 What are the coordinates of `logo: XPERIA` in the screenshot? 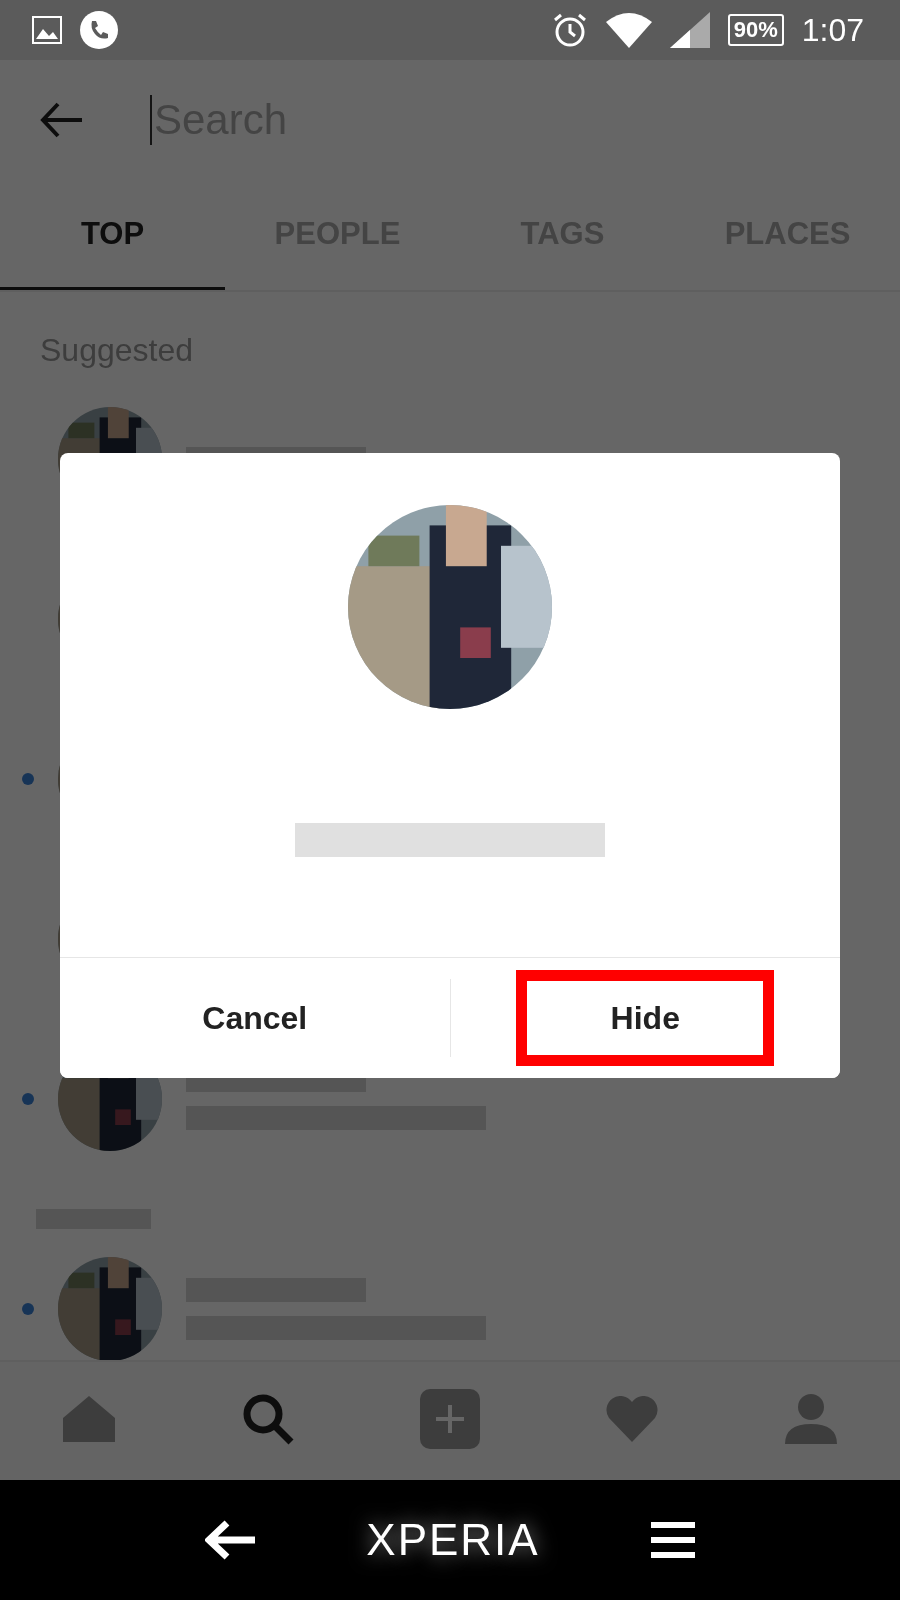 It's located at (453, 1540).